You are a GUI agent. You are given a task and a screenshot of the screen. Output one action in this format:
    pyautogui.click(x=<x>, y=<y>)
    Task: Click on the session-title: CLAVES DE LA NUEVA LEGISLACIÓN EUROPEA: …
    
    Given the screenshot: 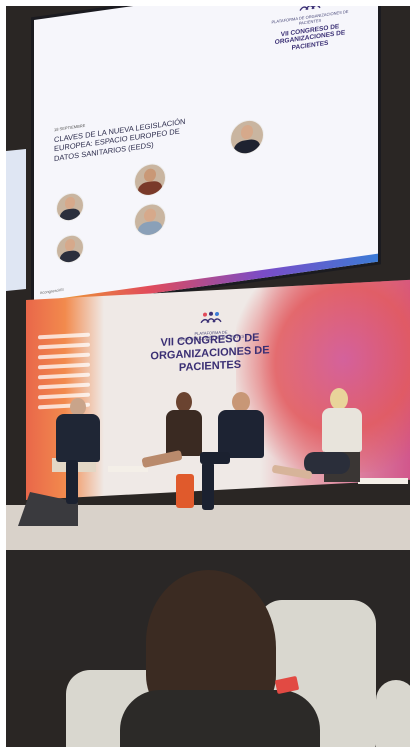 What is the action you would take?
    pyautogui.click(x=120, y=139)
    